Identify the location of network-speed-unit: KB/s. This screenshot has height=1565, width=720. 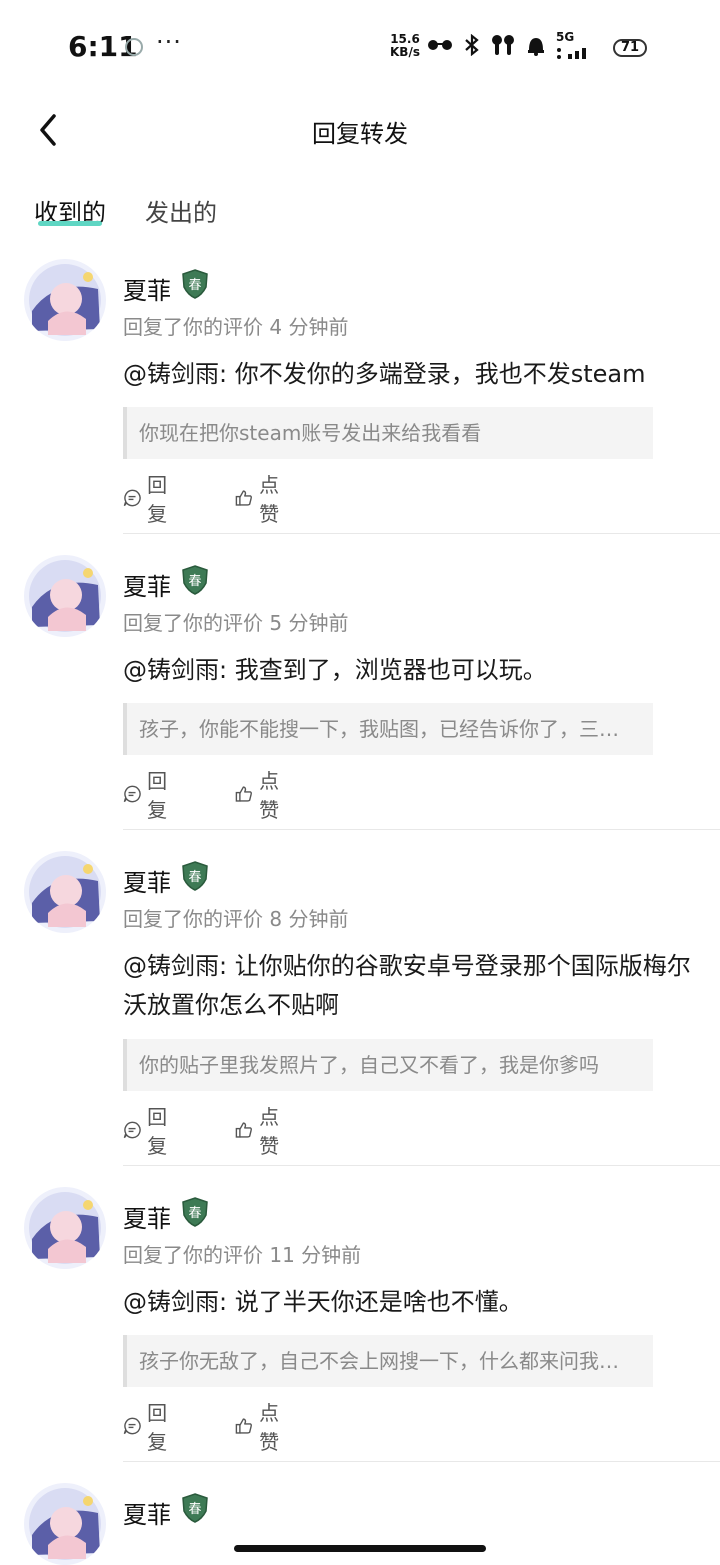
(405, 52).